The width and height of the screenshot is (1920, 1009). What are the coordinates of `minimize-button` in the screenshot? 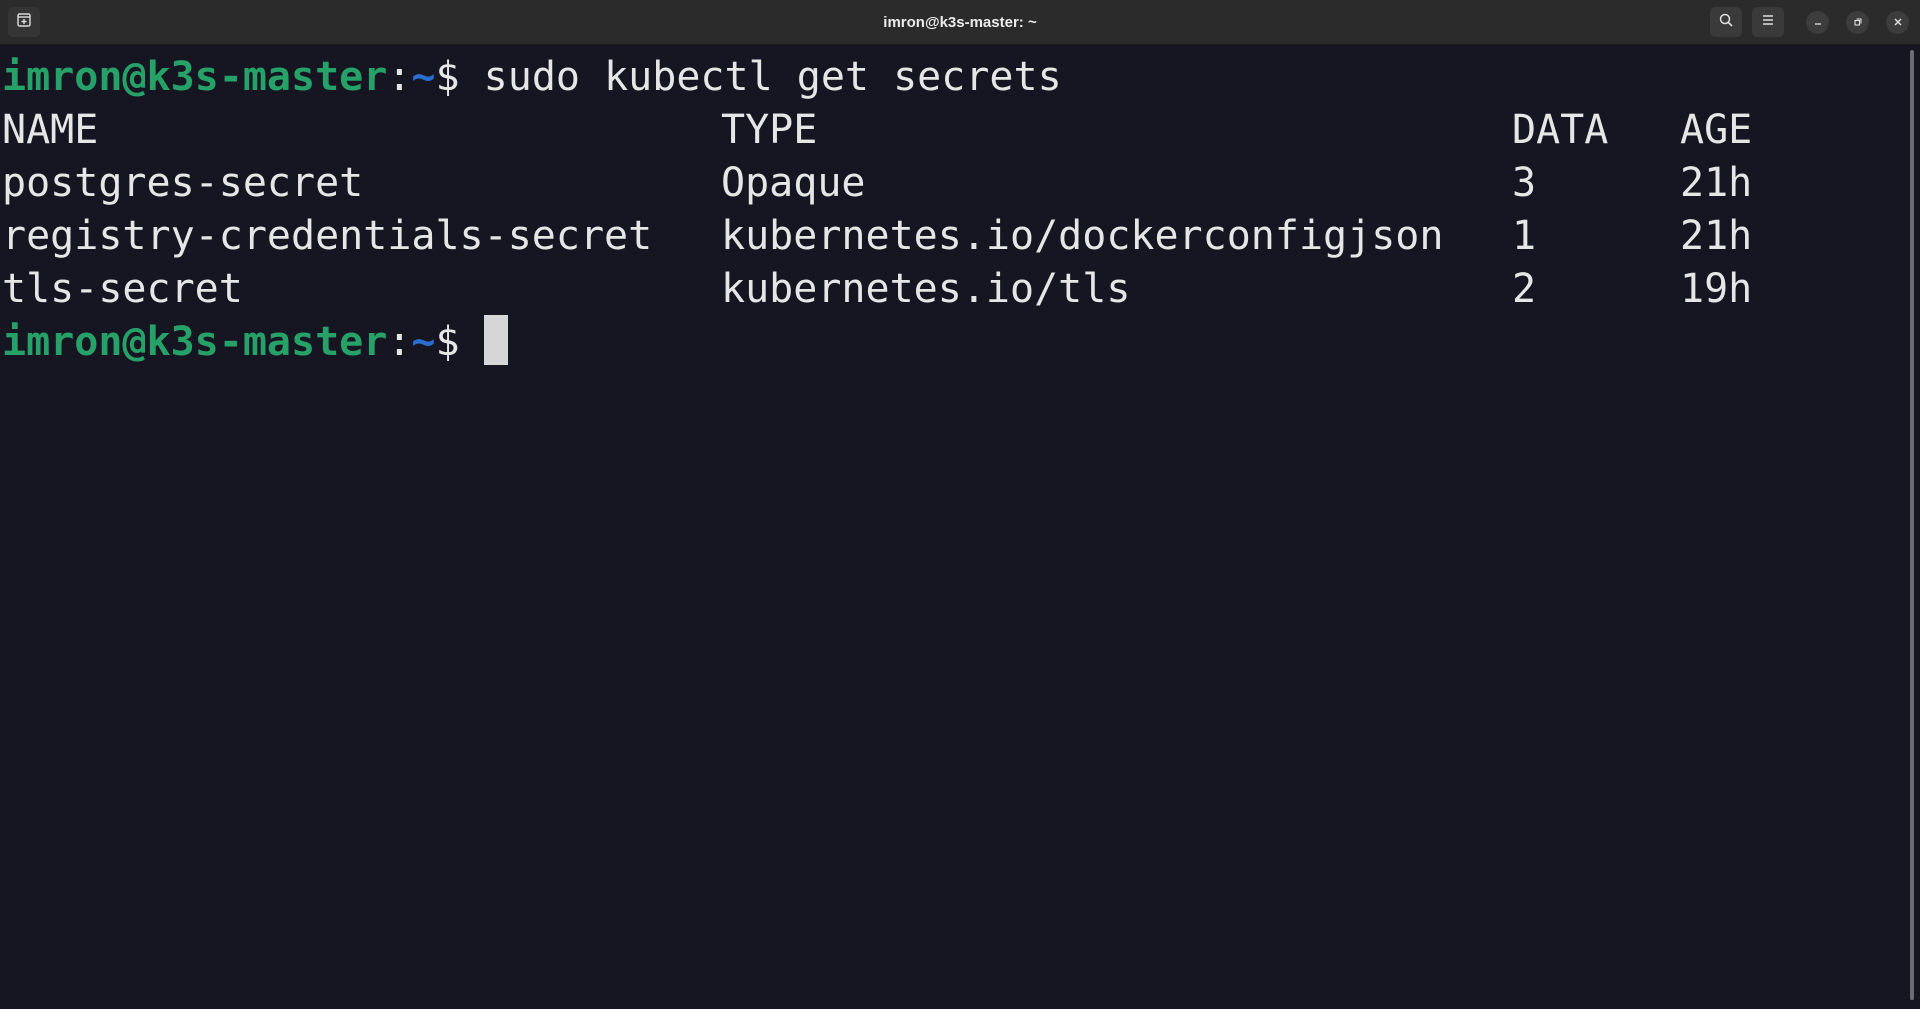 It's located at (1817, 22).